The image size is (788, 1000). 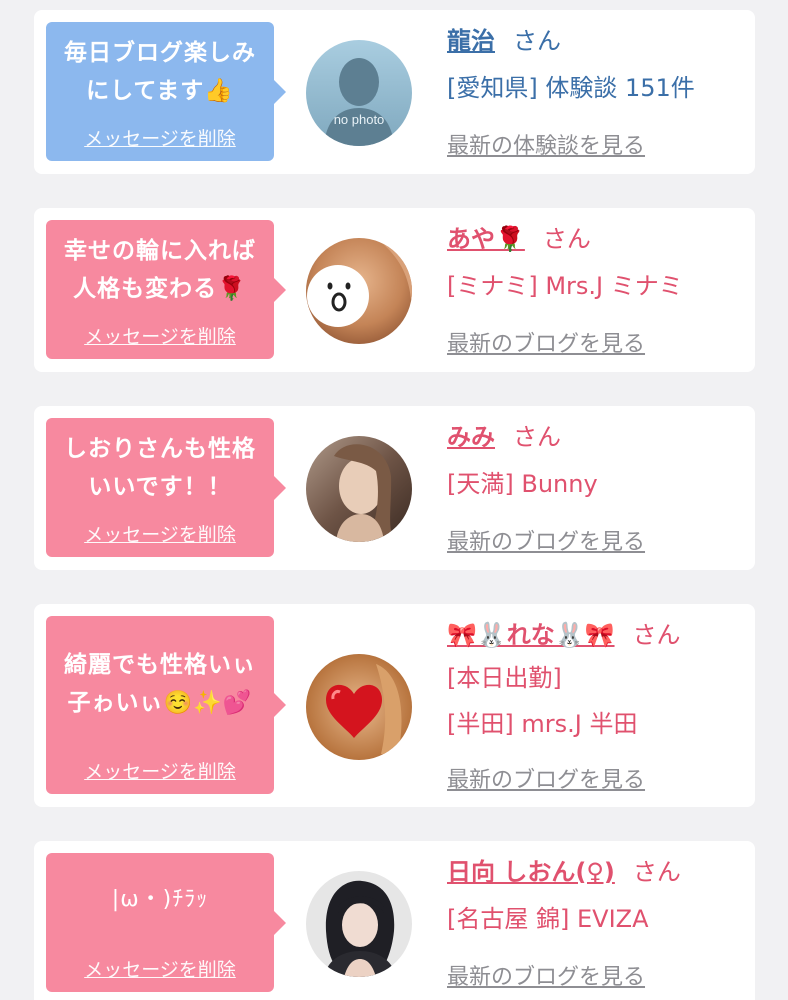 I want to click on message-bubble: 幸せの輪に入れば 人格も変わる🌹 メッセージを削除, so click(x=166, y=289).